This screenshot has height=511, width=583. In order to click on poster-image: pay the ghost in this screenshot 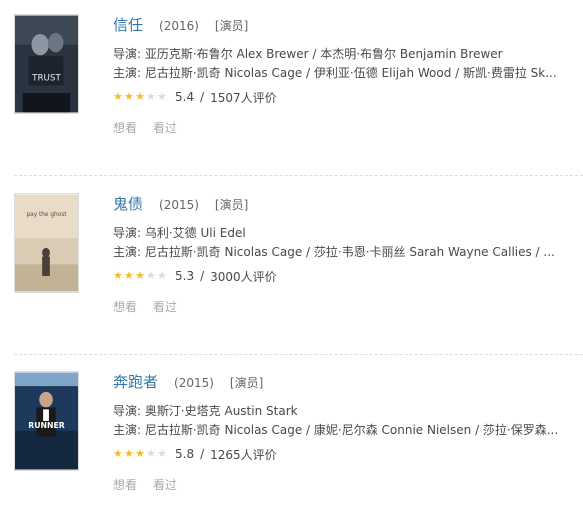, I will do `click(46, 243)`.